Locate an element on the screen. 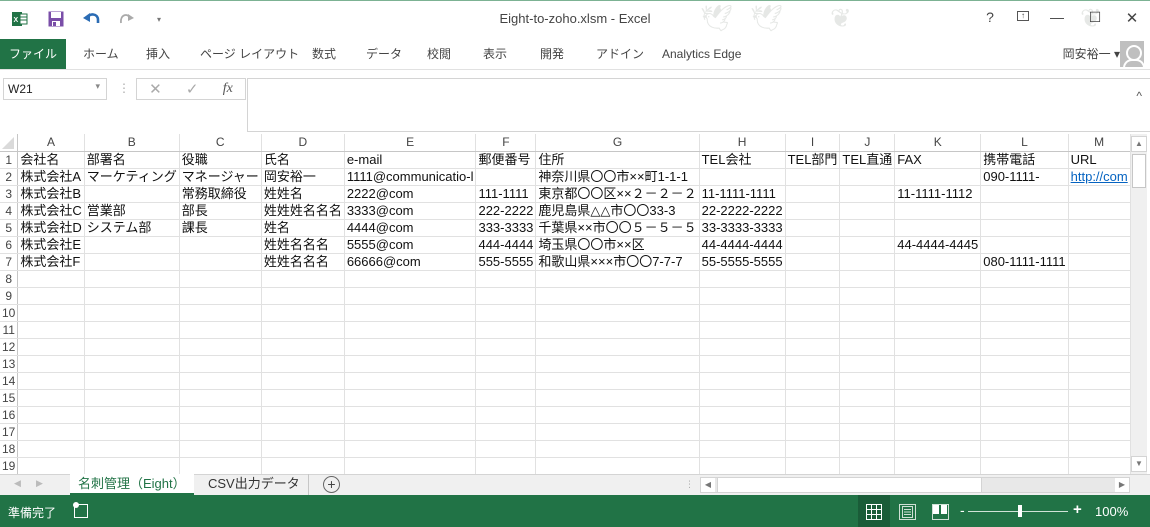  cell-m16 is located at coordinates (1099, 415).